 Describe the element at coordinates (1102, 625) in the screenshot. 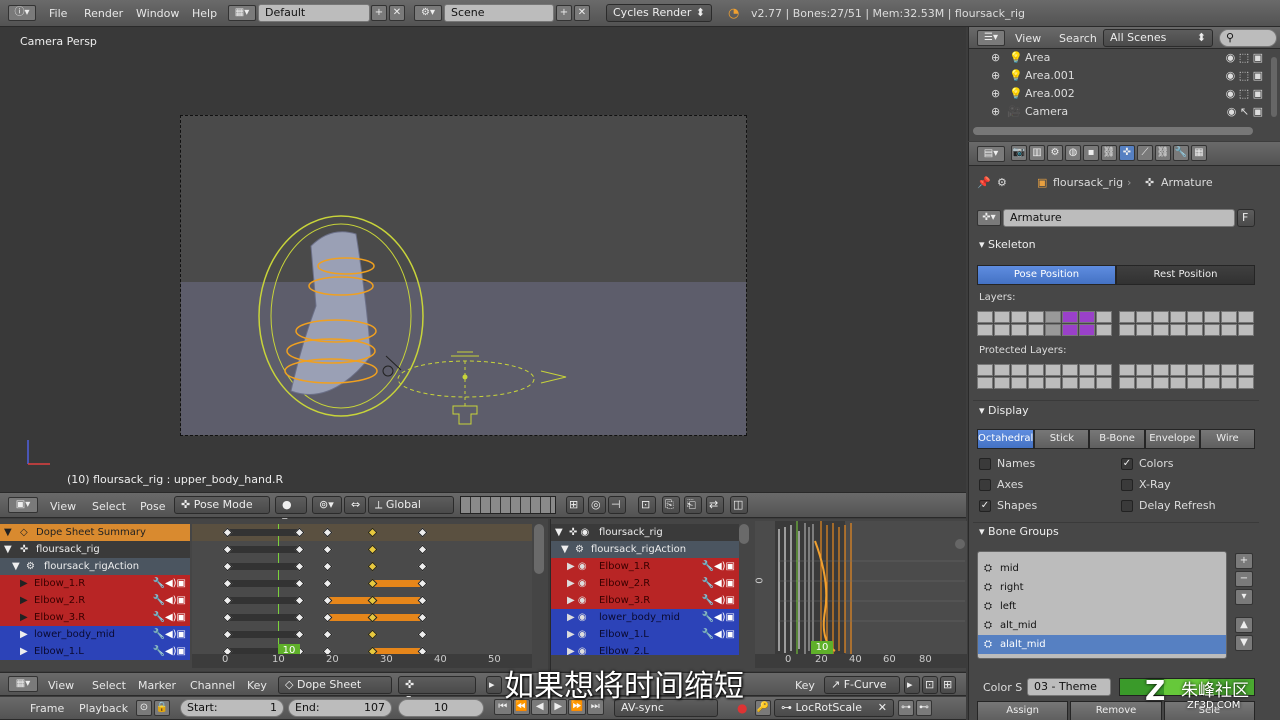

I see `bone-group-item: ⛭ alt_mid` at that location.